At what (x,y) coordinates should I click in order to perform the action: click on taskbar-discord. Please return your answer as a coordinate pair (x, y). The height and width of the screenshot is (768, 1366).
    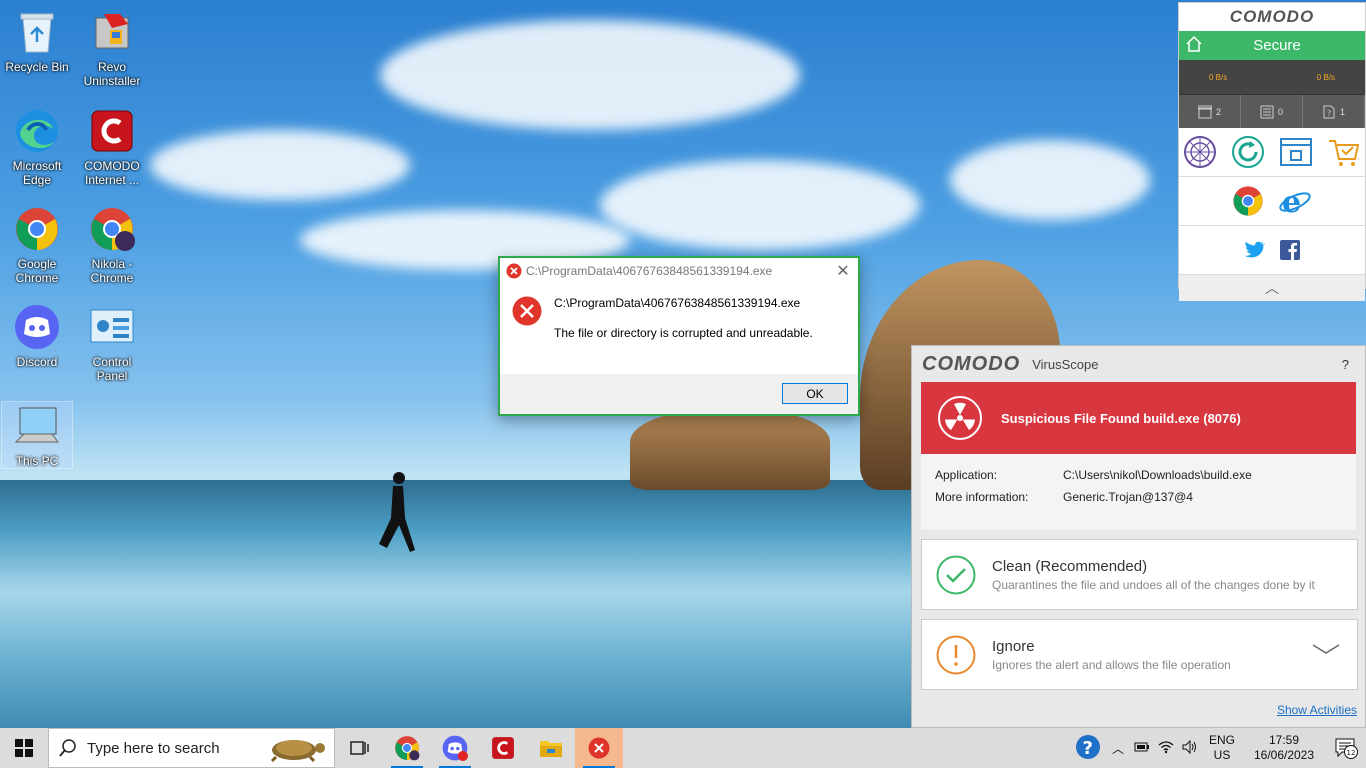
    Looking at the image, I should click on (455, 748).